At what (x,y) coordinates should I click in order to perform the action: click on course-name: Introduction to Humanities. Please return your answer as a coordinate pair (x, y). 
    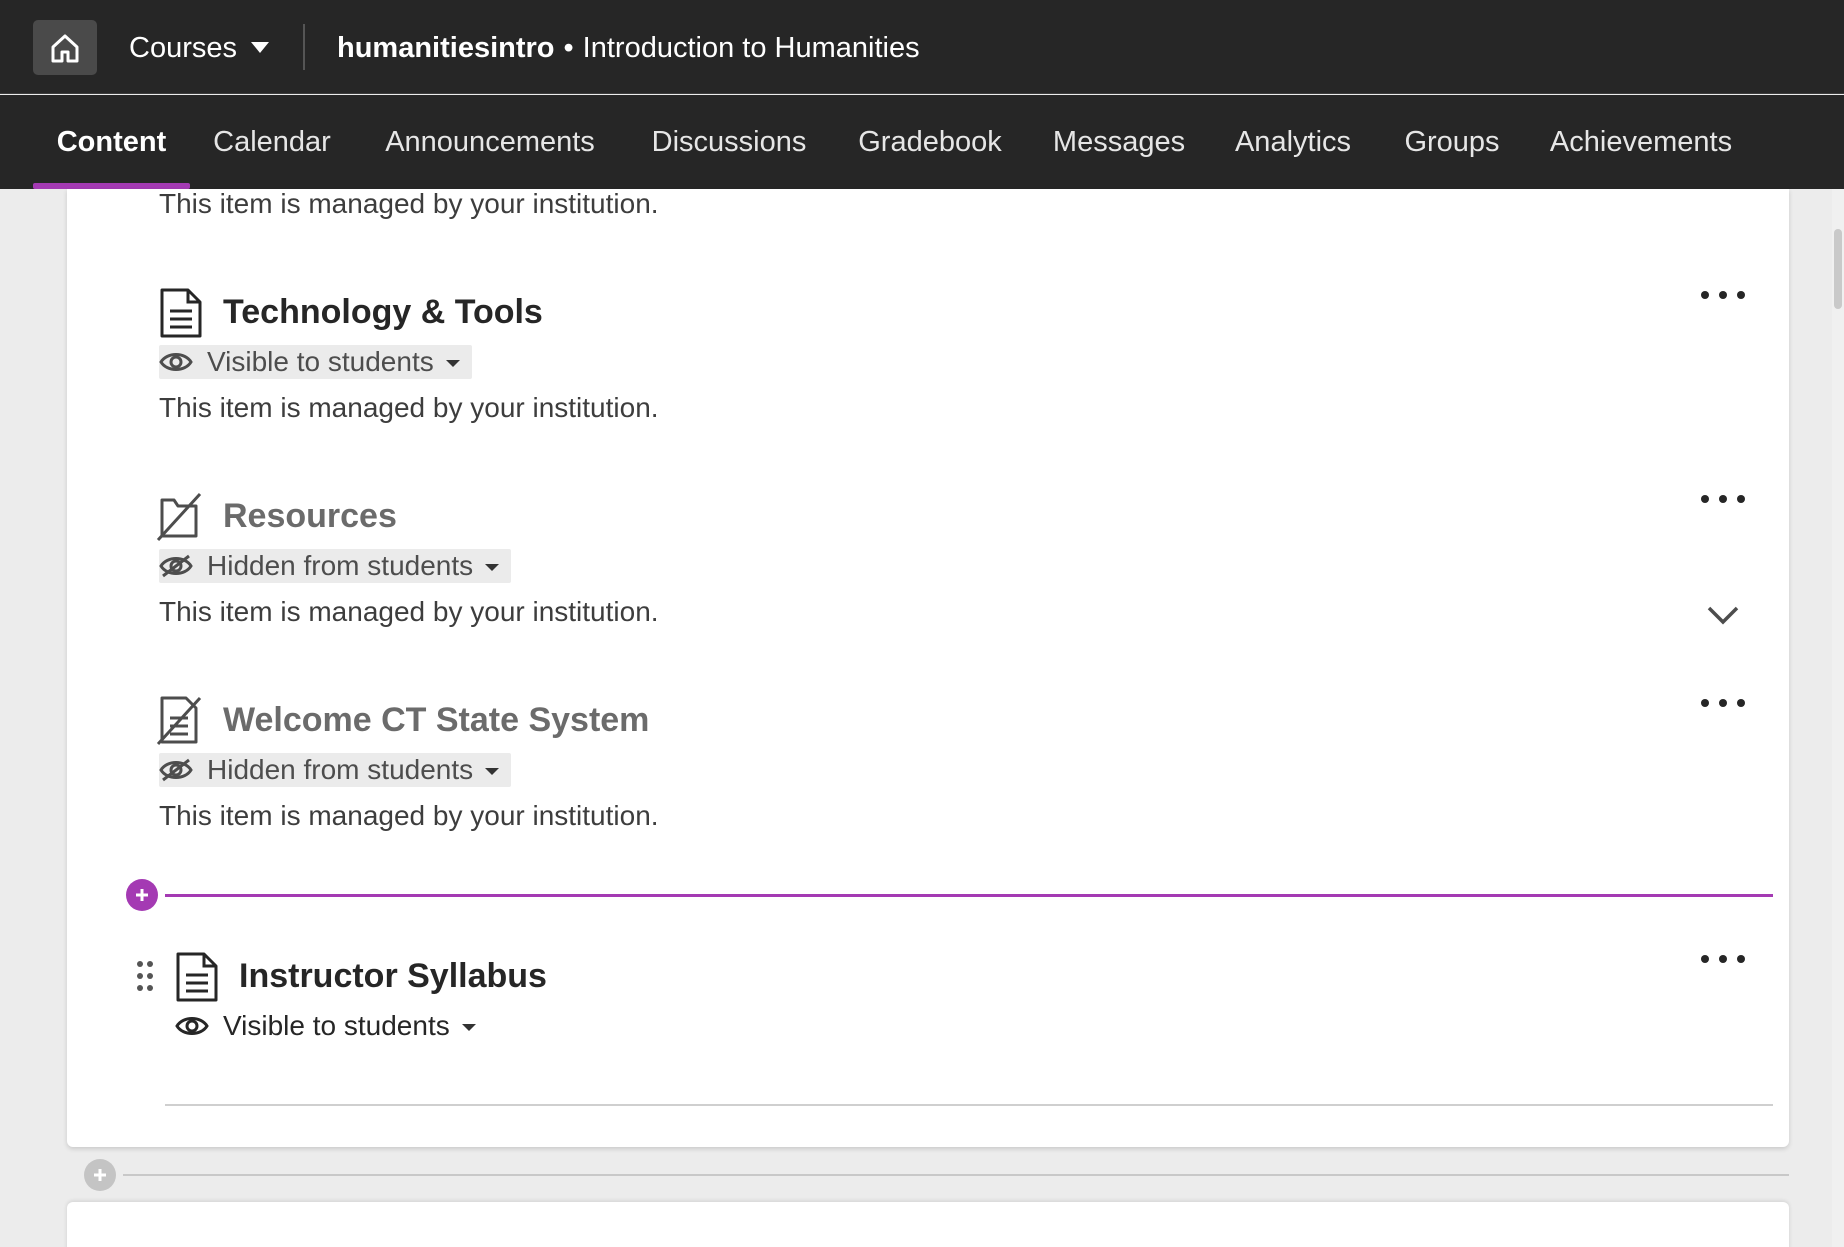
    Looking at the image, I should click on (751, 47).